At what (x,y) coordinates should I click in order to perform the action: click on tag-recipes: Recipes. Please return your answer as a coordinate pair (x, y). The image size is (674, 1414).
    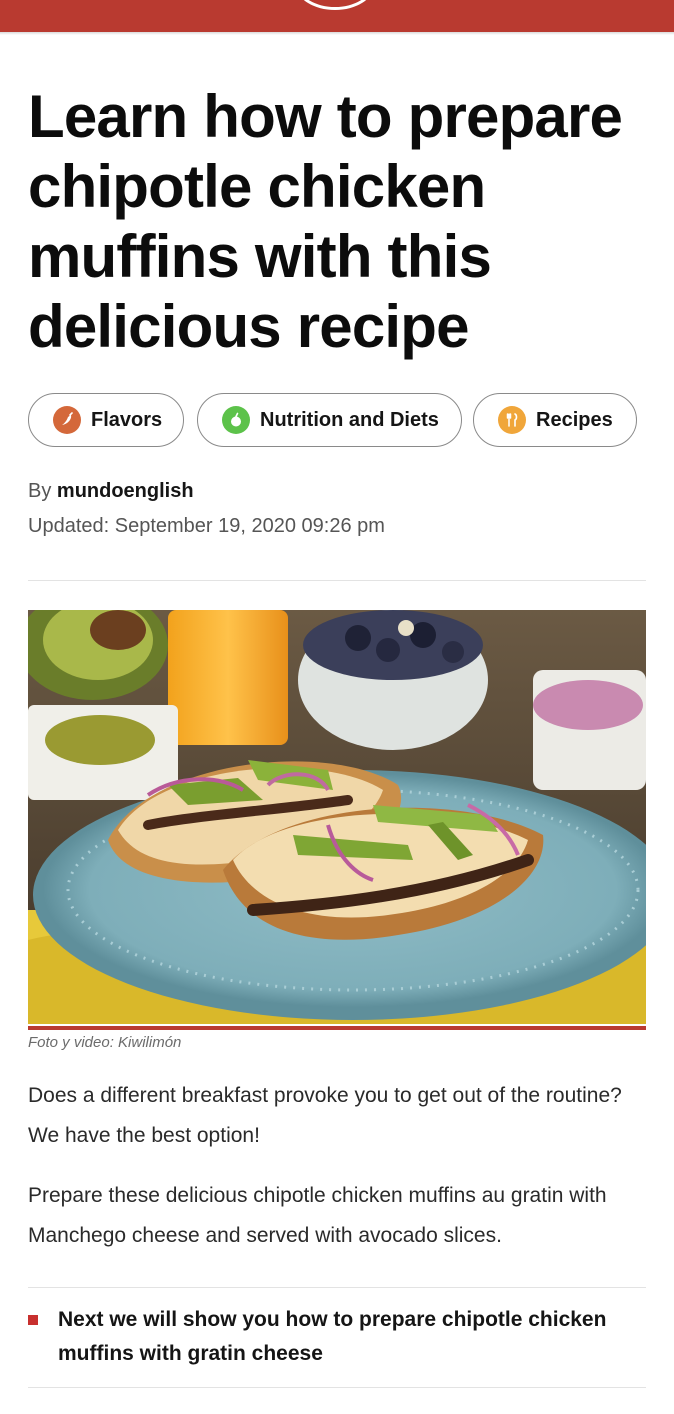
    Looking at the image, I should click on (555, 420).